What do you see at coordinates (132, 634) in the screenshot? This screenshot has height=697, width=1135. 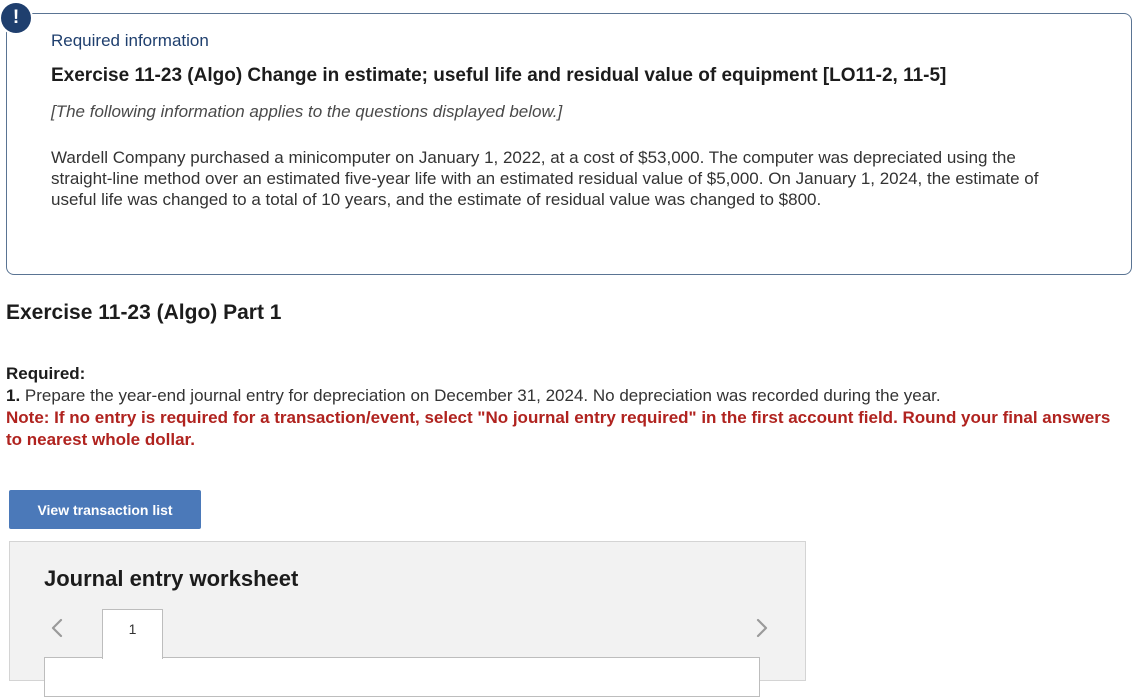 I see `worksheet-tab-1: 1` at bounding box center [132, 634].